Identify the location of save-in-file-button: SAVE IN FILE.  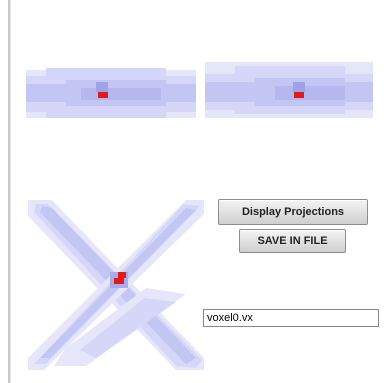
(292, 241).